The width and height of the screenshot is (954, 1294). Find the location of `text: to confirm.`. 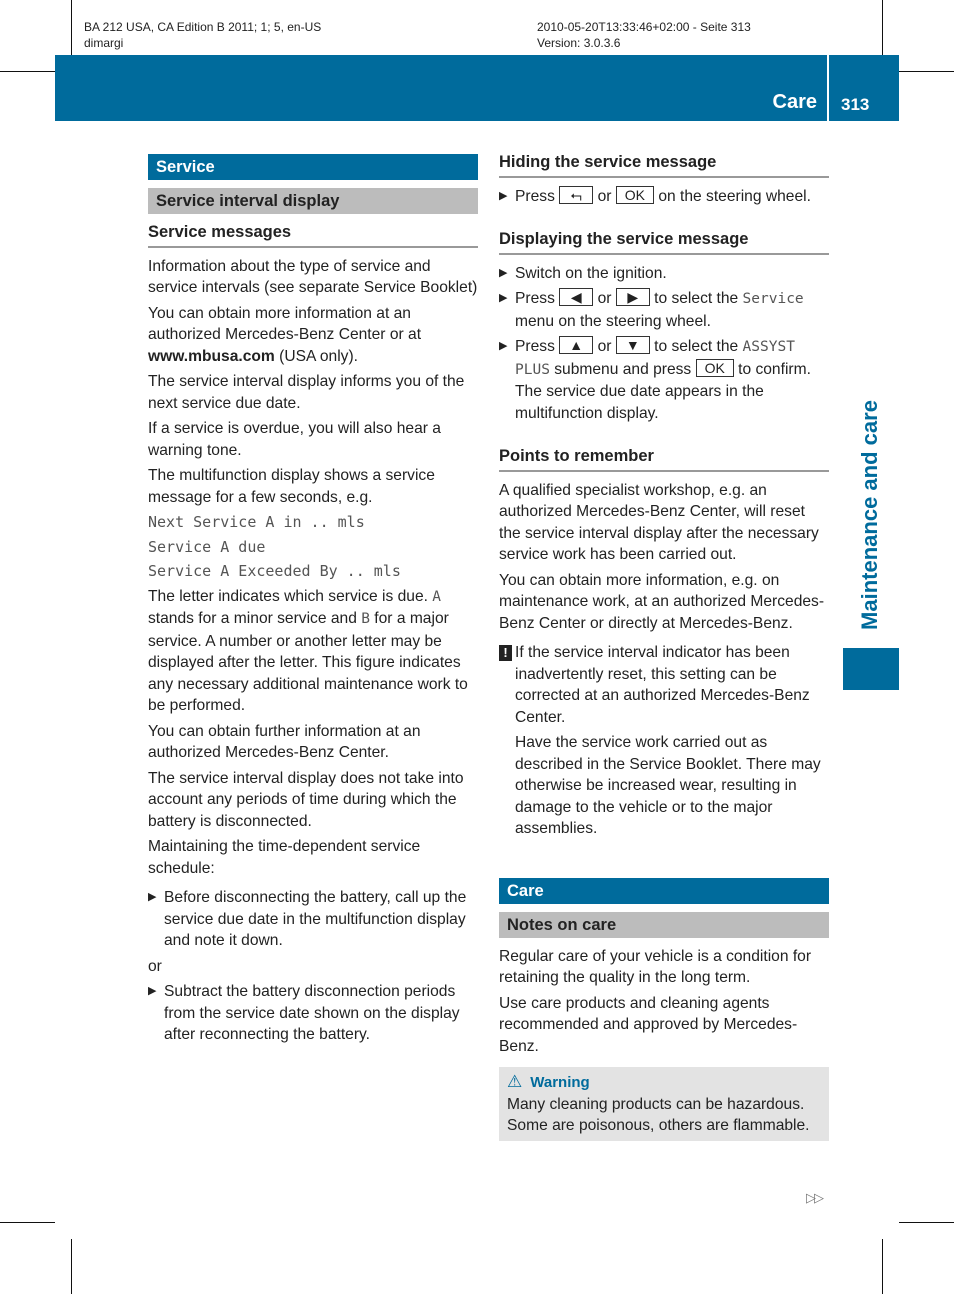

text: to confirm. is located at coordinates (772, 369).